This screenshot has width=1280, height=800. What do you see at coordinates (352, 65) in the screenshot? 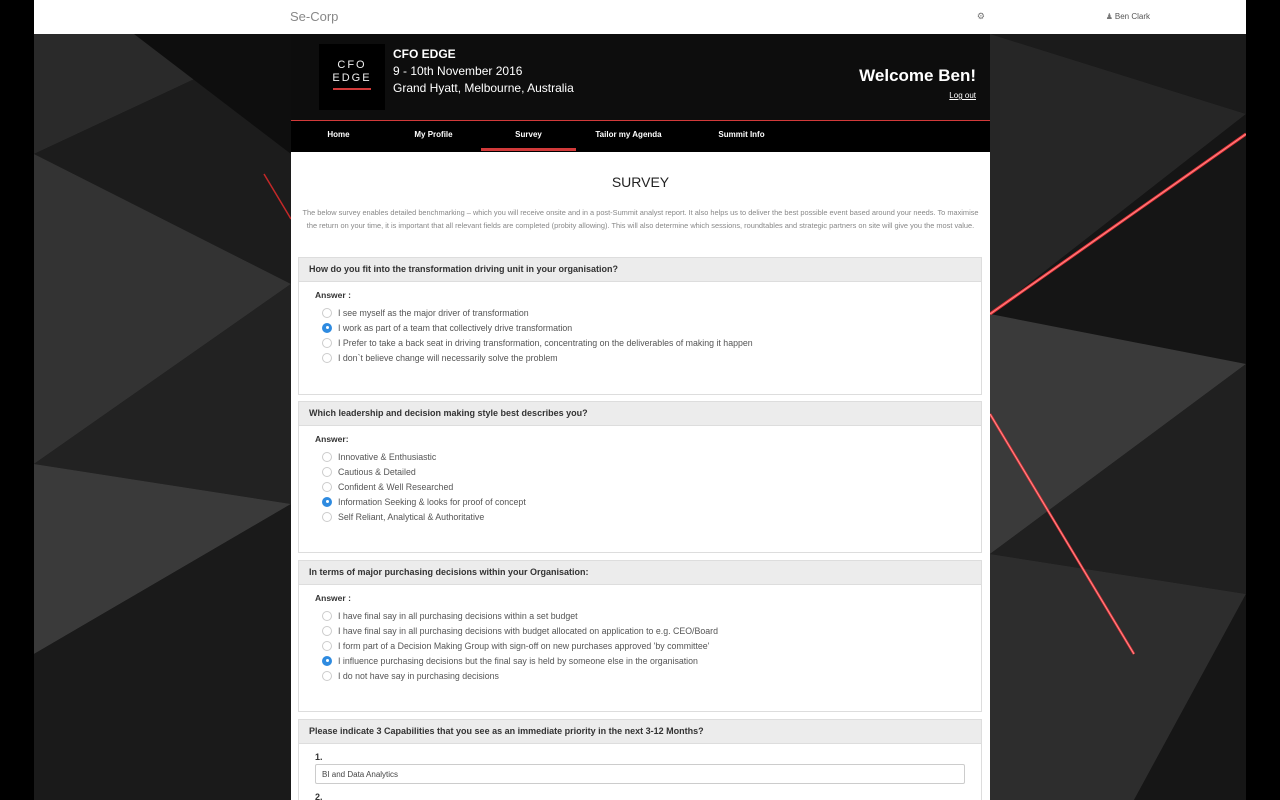
I see `logo-line1: CFO` at bounding box center [352, 65].